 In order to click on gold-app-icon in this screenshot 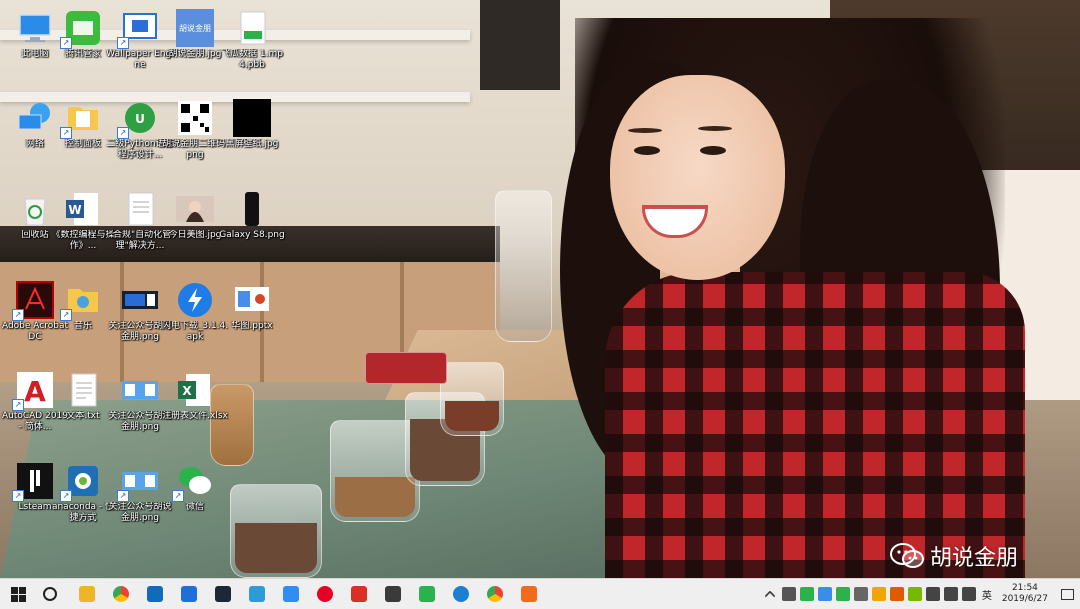, I will do `click(393, 594)`.